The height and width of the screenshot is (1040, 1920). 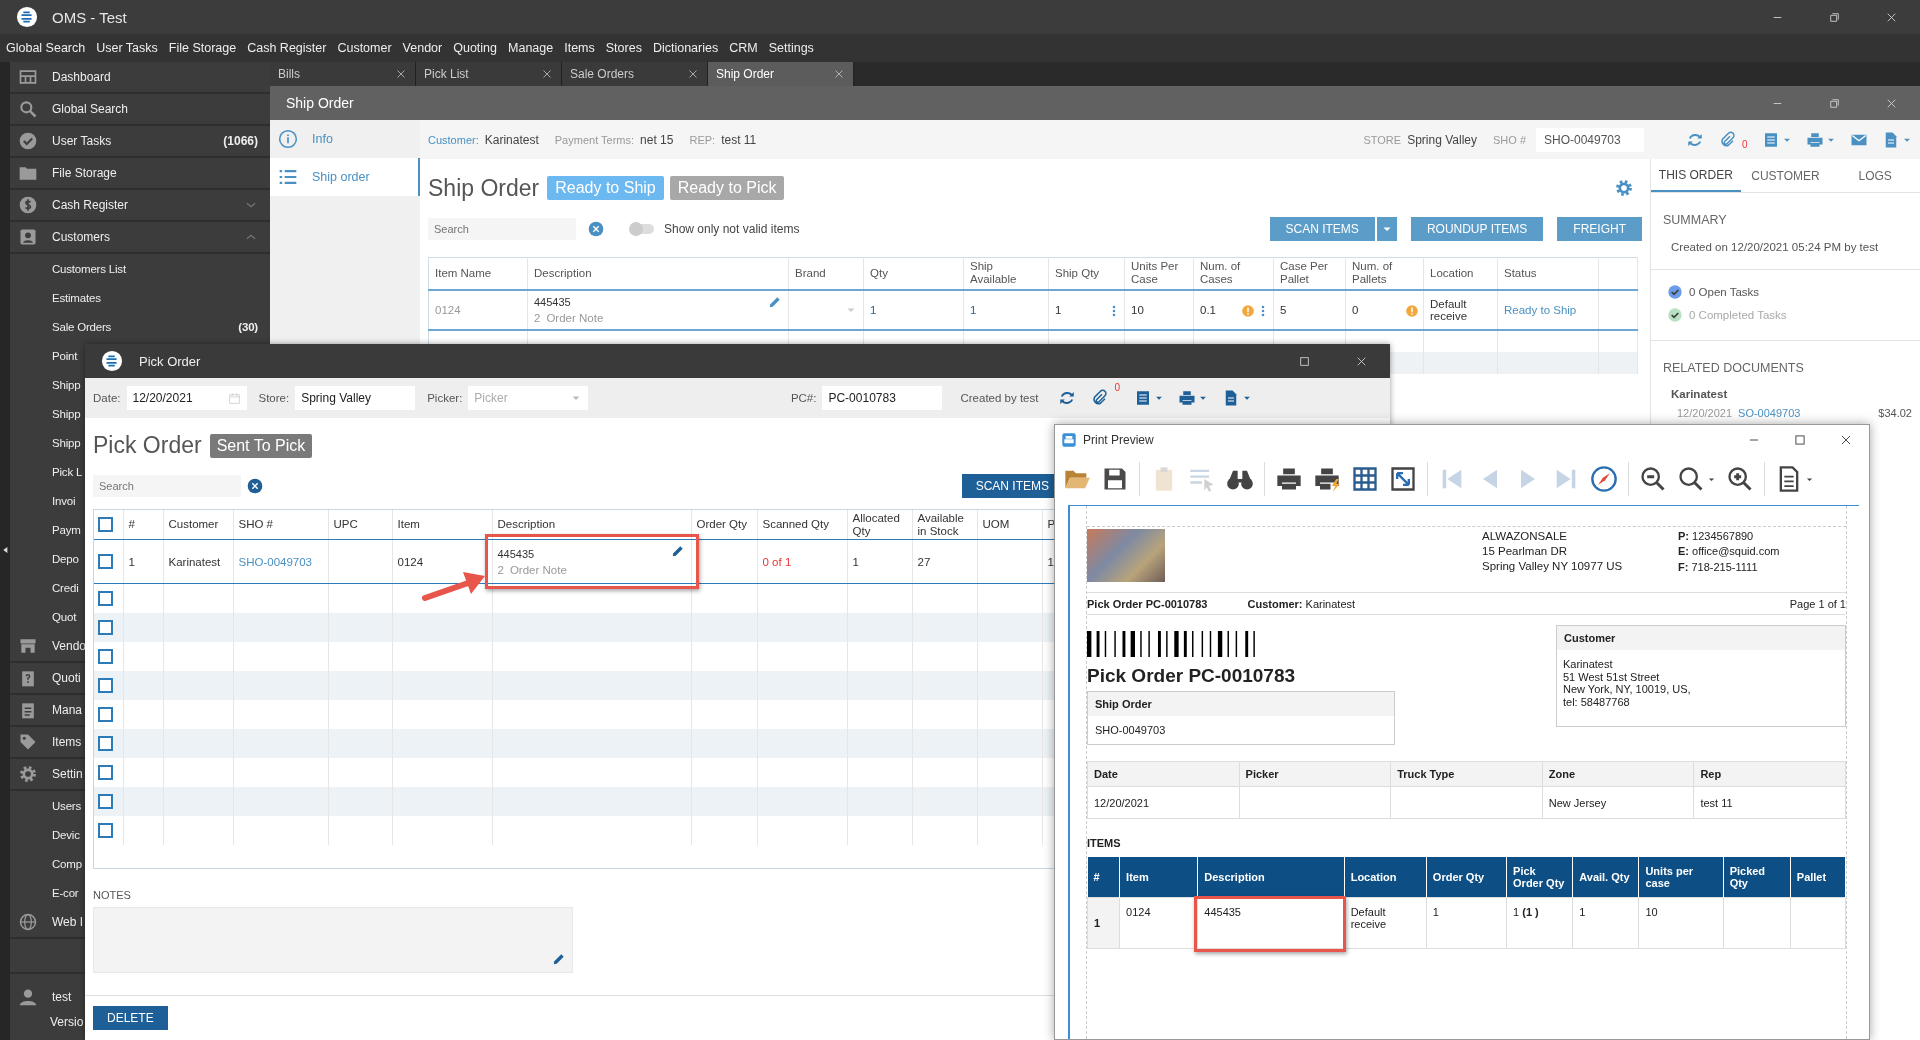 What do you see at coordinates (28, 646) in the screenshot?
I see `store-icon` at bounding box center [28, 646].